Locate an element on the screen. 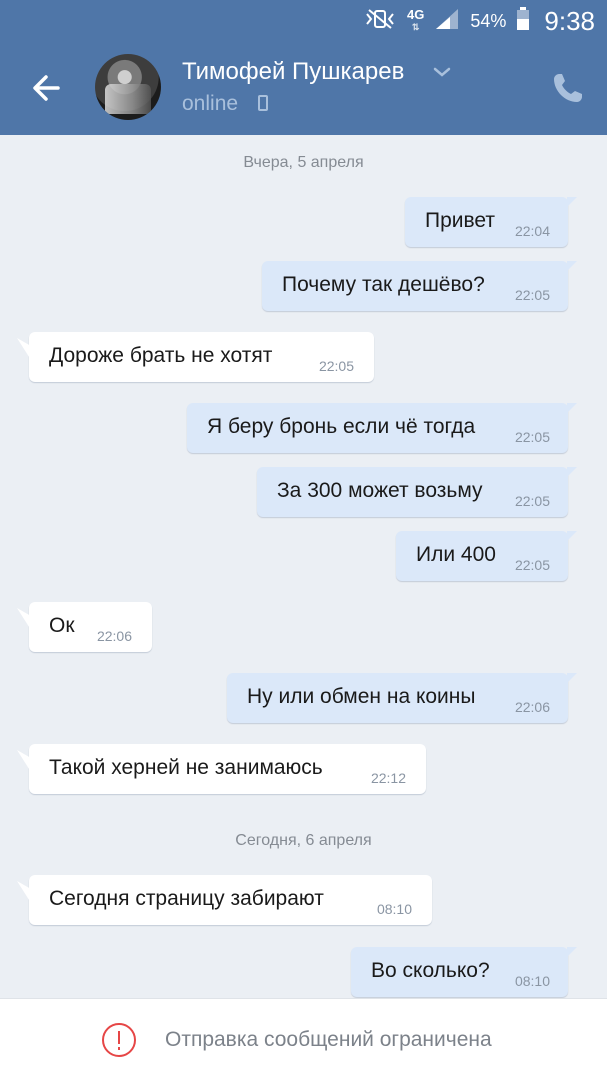  message-outgoing: Привет 22:04 is located at coordinates (491, 222).